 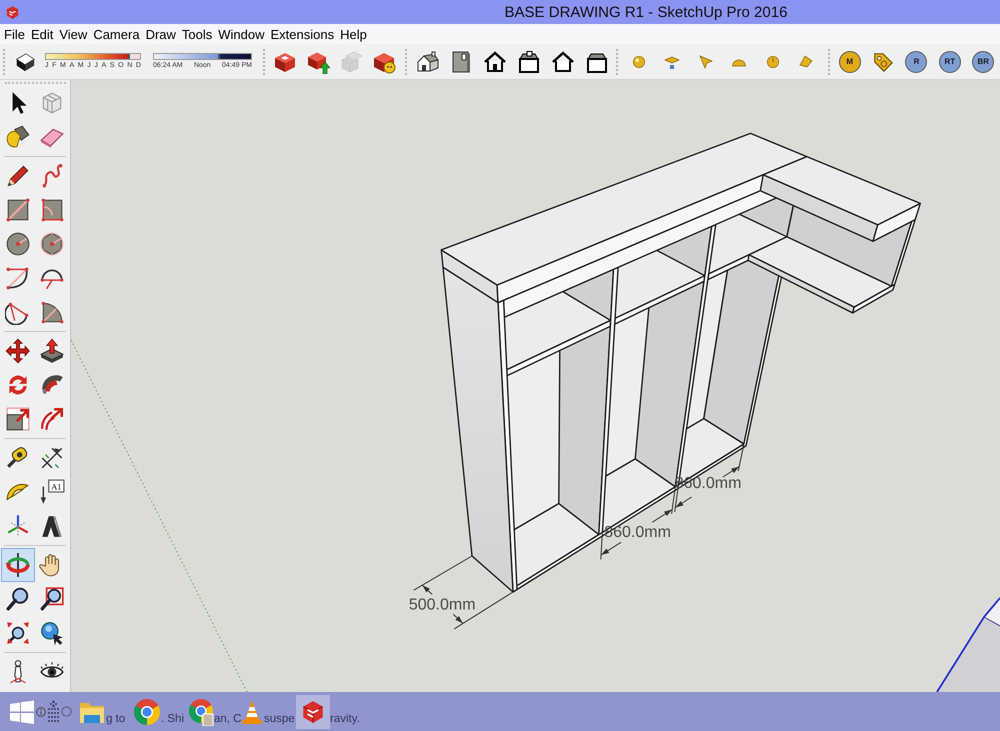 What do you see at coordinates (52, 312) in the screenshot?
I see `pie-icon` at bounding box center [52, 312].